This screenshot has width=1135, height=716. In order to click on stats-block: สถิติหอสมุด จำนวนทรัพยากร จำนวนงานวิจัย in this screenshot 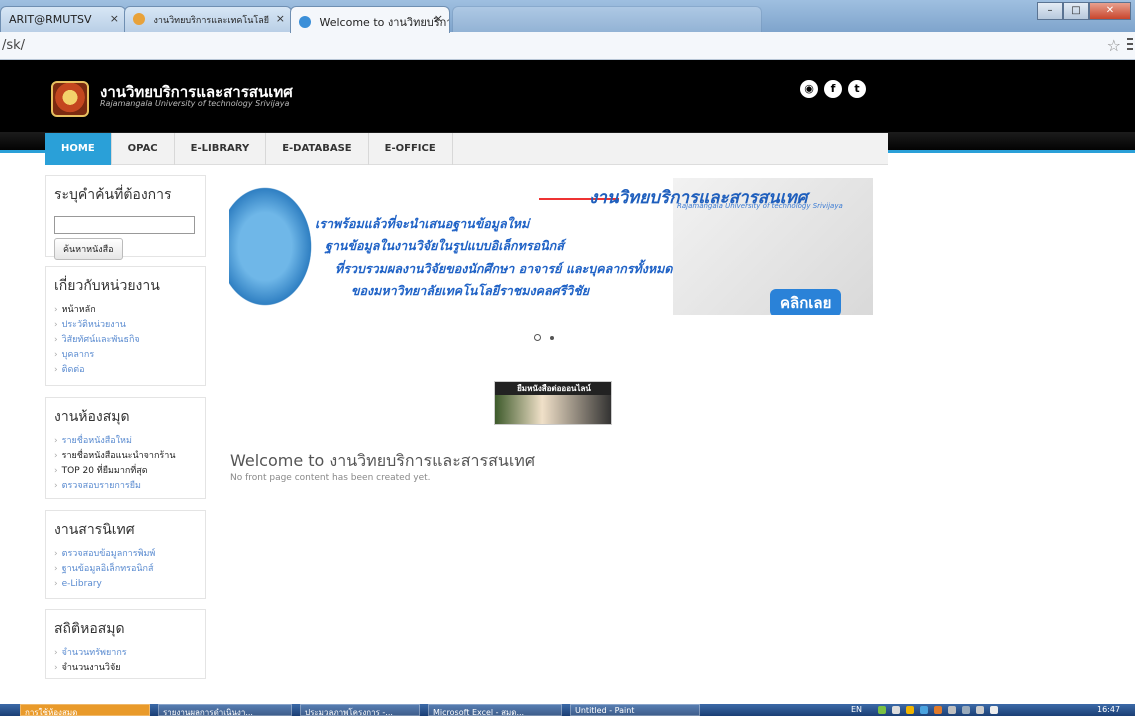, I will do `click(125, 644)`.